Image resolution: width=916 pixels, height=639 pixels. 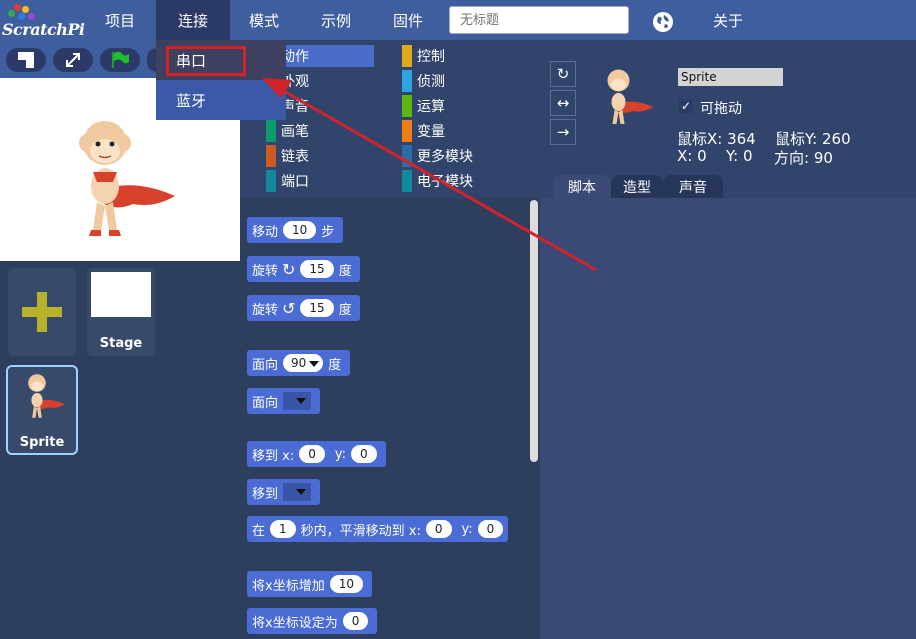 I want to click on category-more-blocks: 更多模块, so click(x=437, y=156).